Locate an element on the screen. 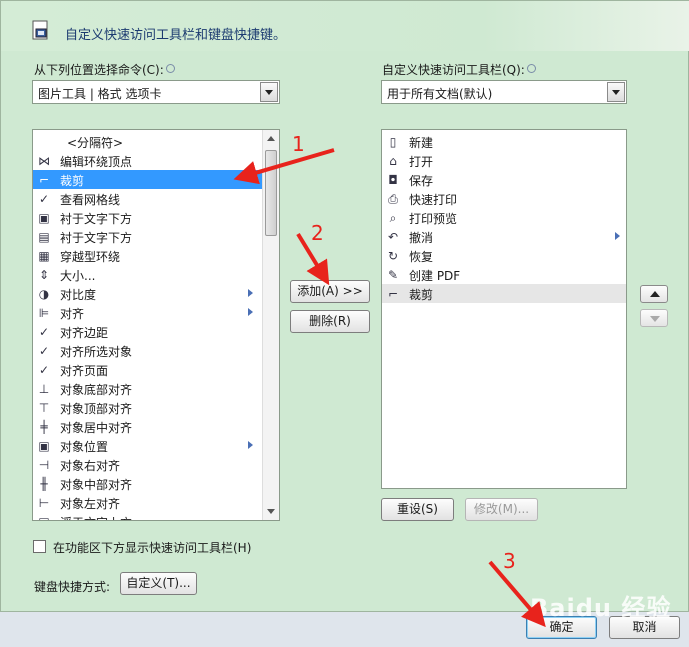 The width and height of the screenshot is (689, 647). command-icon: ⊢ is located at coordinates (44, 503).